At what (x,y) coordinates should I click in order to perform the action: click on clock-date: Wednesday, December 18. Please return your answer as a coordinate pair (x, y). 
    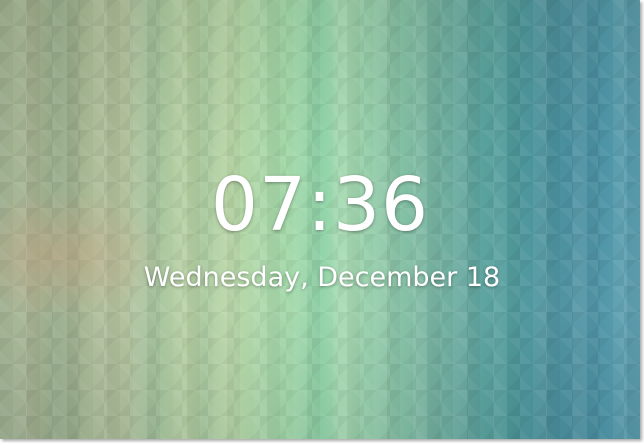
    Looking at the image, I should click on (322, 277).